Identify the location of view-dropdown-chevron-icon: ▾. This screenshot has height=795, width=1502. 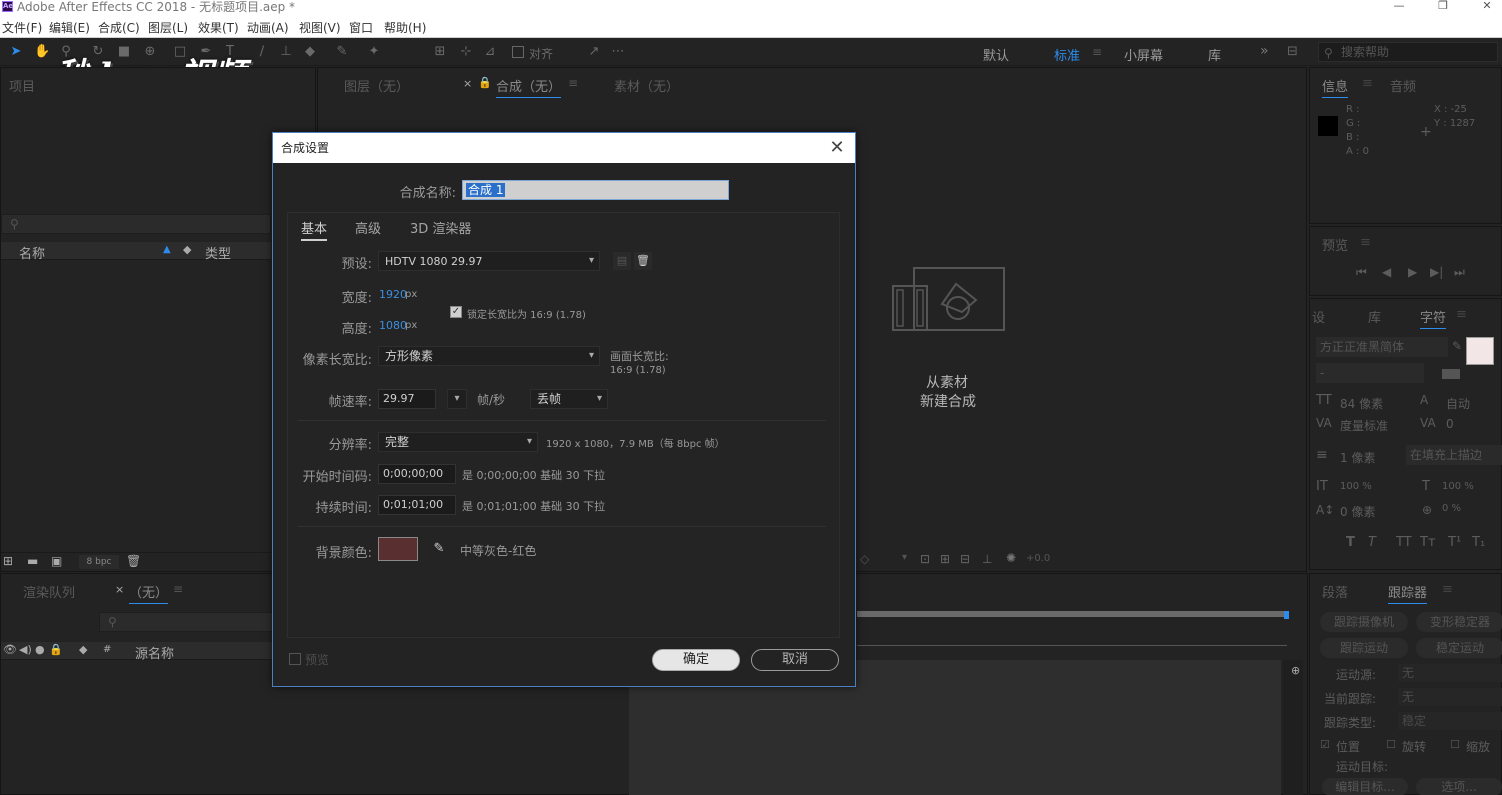
(904, 557).